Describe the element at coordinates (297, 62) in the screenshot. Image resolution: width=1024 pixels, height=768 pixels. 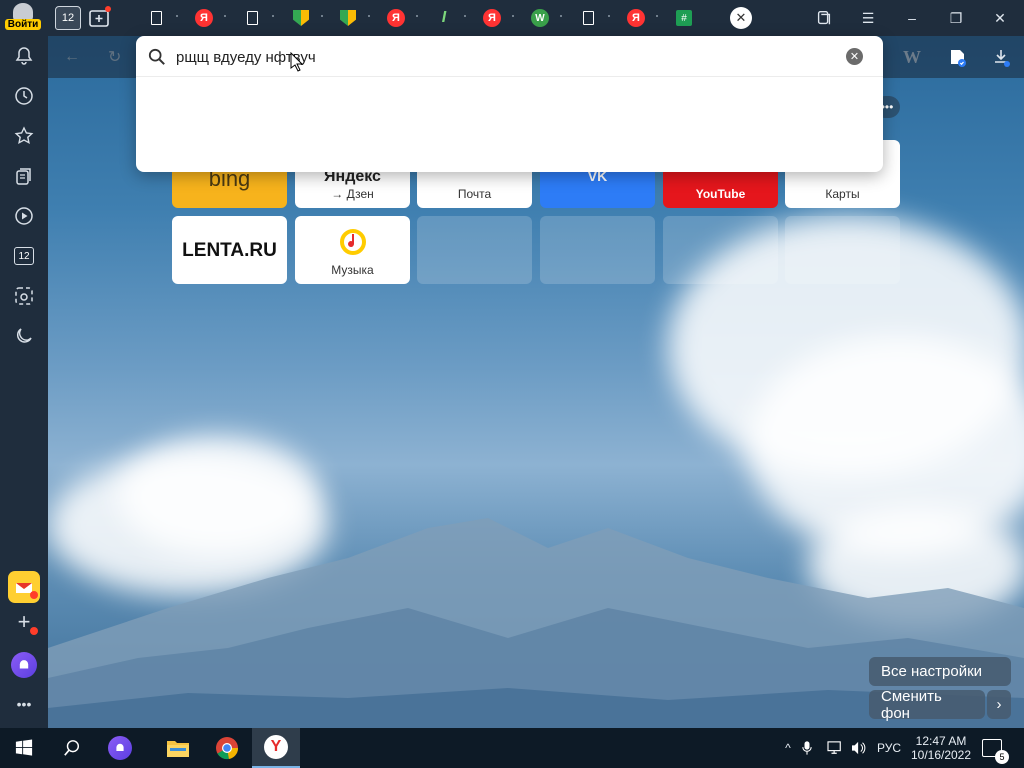
I see `mouse-cursor-icon` at that location.